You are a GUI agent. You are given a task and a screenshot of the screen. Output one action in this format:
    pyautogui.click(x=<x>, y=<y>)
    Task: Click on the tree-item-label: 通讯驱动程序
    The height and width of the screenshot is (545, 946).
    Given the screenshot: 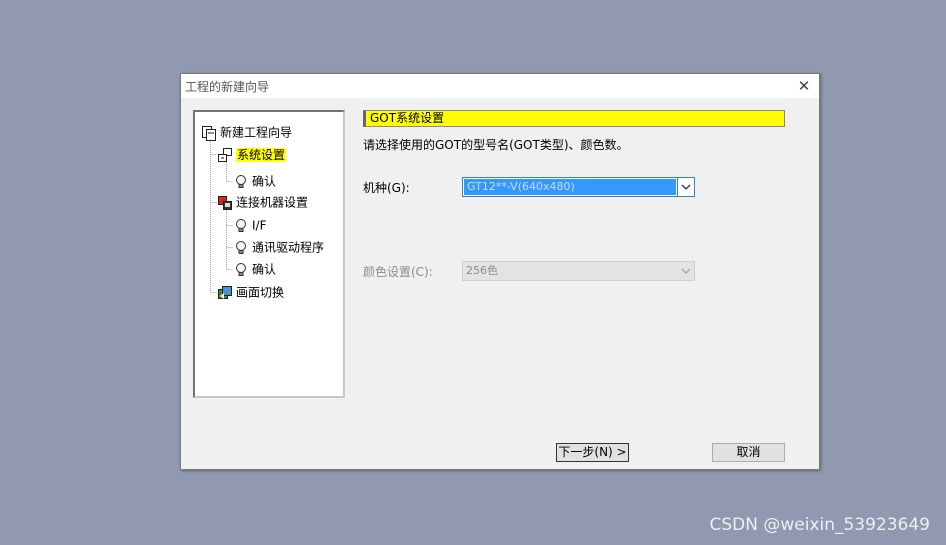 What is the action you would take?
    pyautogui.click(x=288, y=247)
    